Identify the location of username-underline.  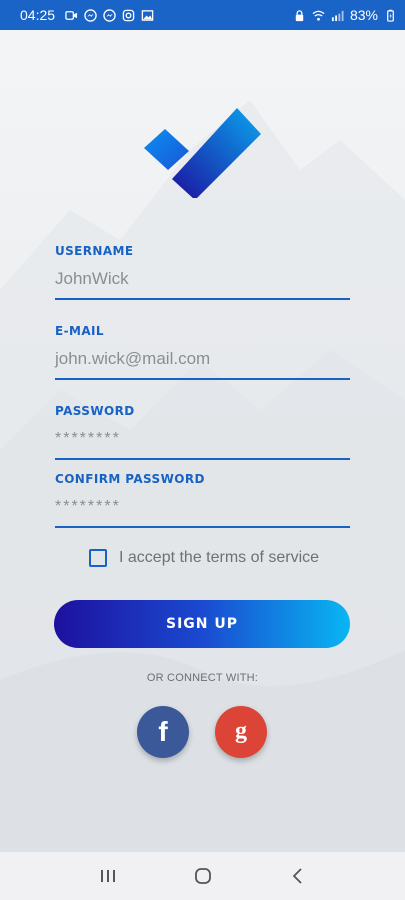
(202, 299).